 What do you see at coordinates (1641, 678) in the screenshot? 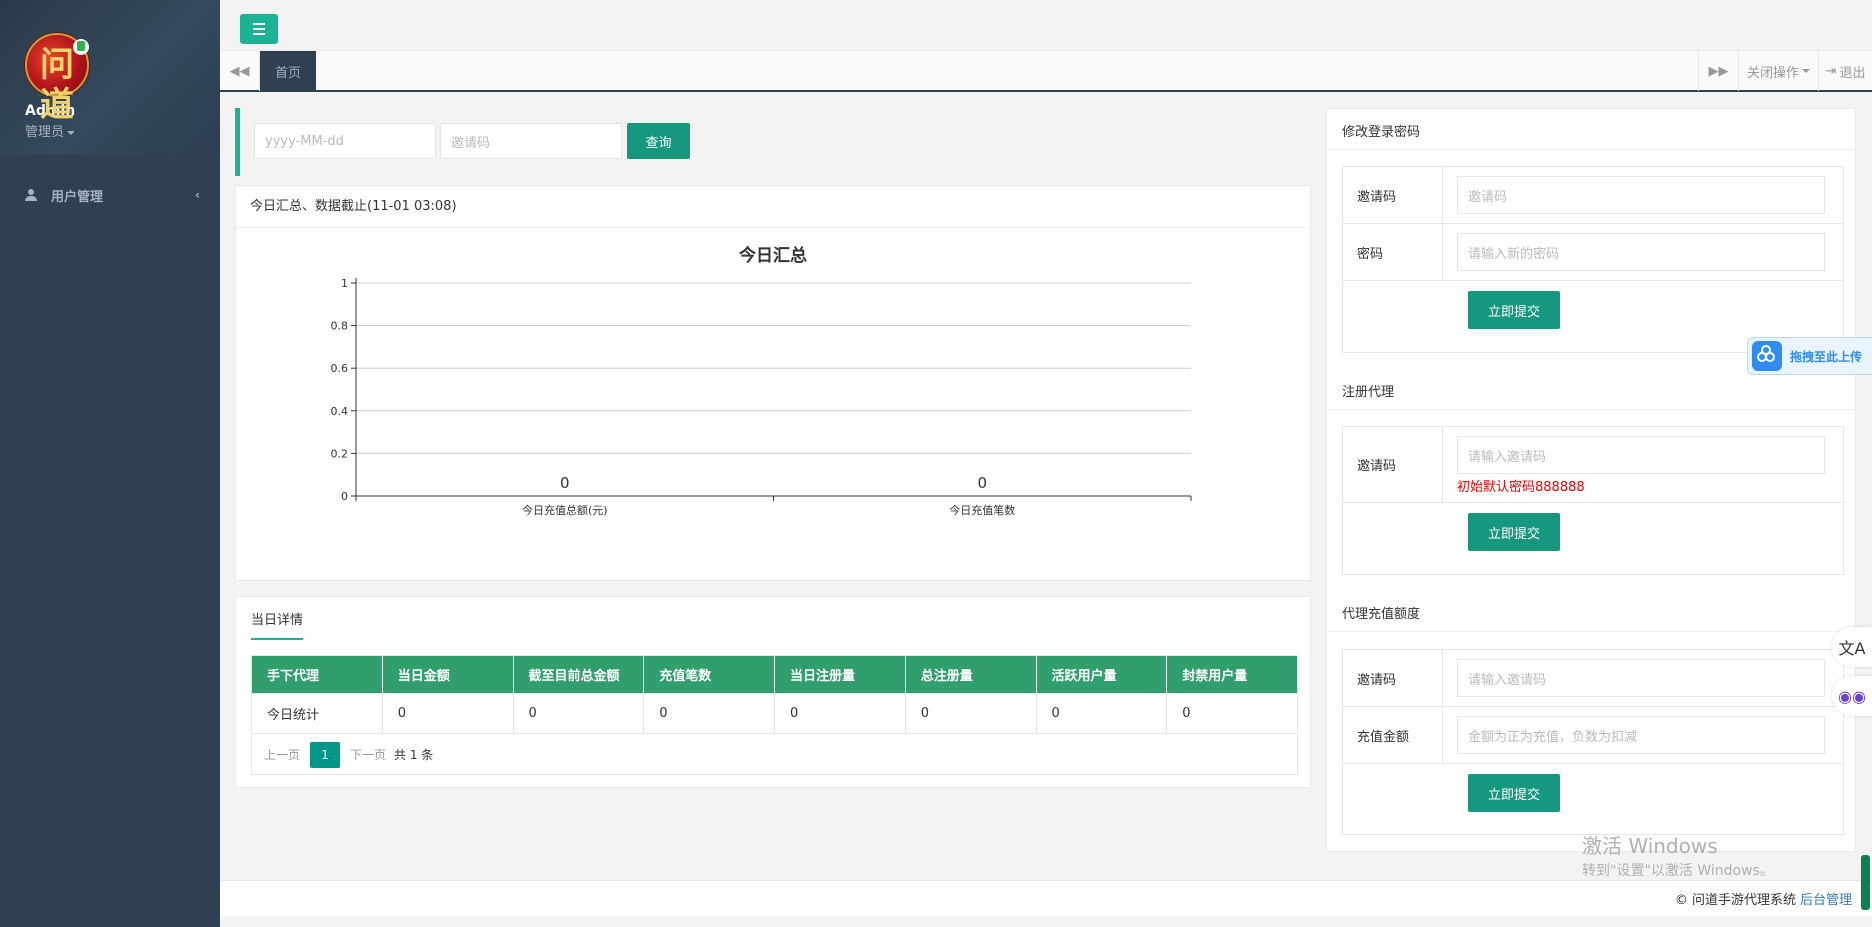
I see `recharge-code-input: 请输入邀请码` at bounding box center [1641, 678].